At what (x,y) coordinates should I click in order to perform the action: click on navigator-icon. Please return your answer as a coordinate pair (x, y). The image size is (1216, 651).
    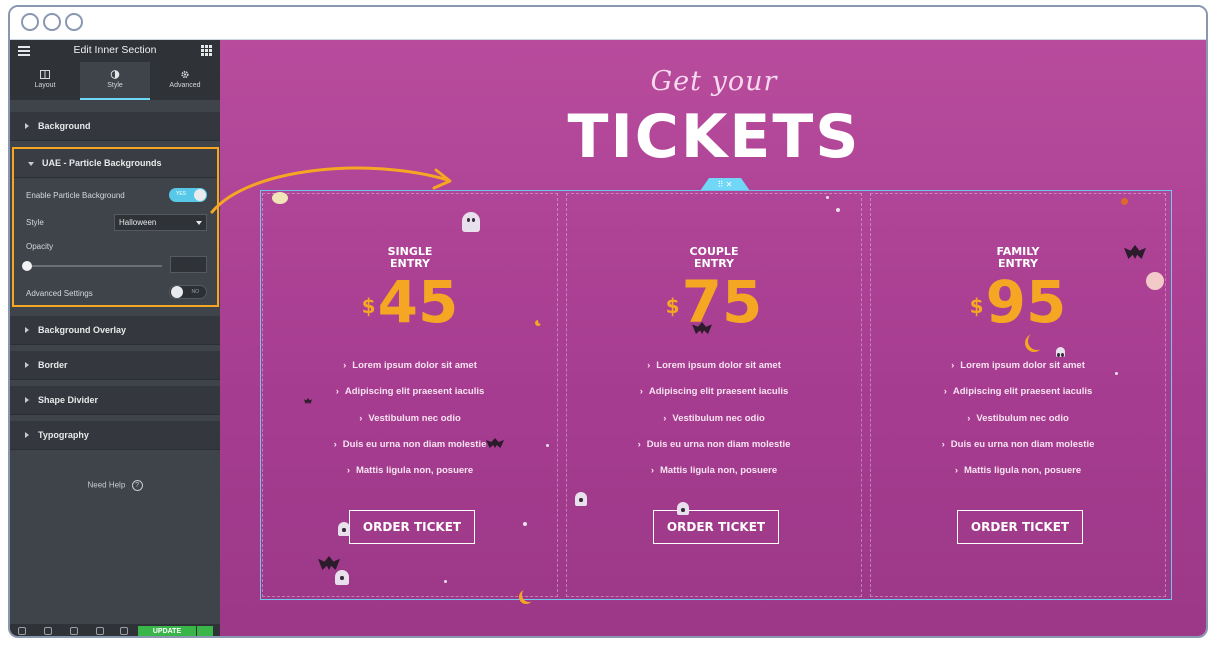
    Looking at the image, I should click on (48, 631).